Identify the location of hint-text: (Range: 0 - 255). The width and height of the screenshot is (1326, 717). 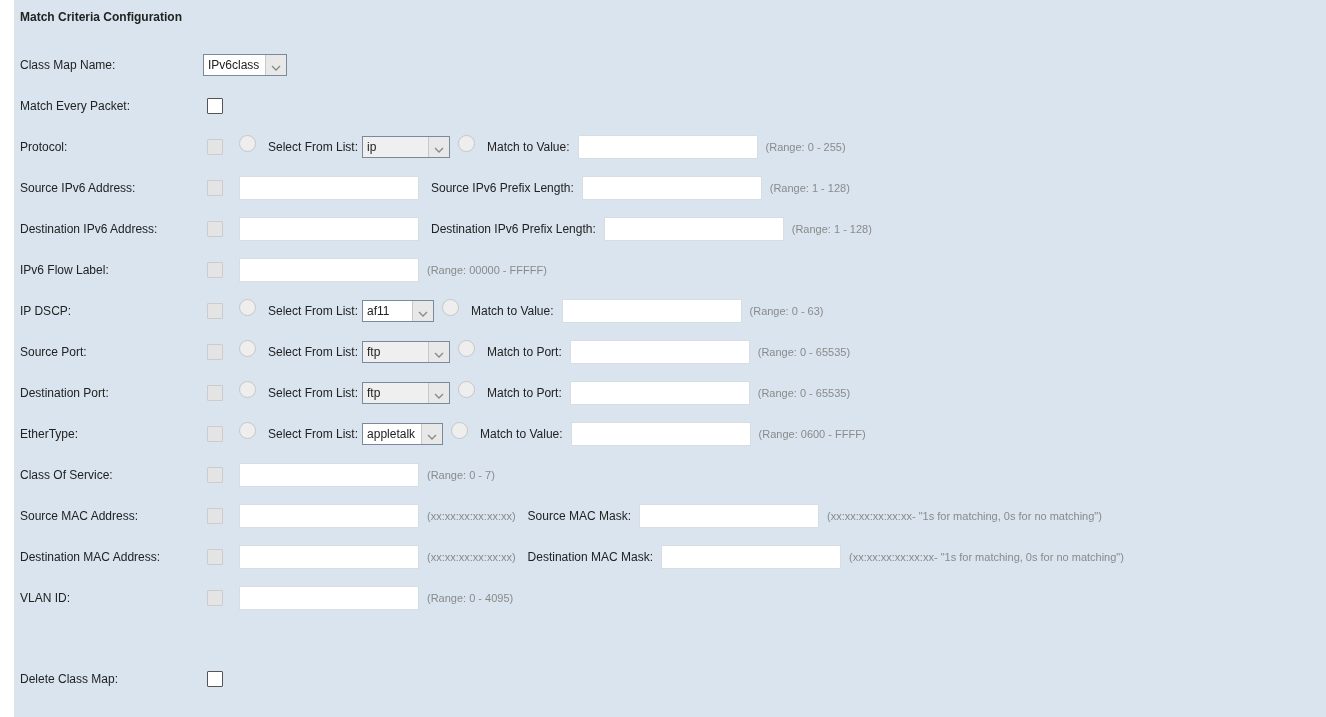
(805, 146).